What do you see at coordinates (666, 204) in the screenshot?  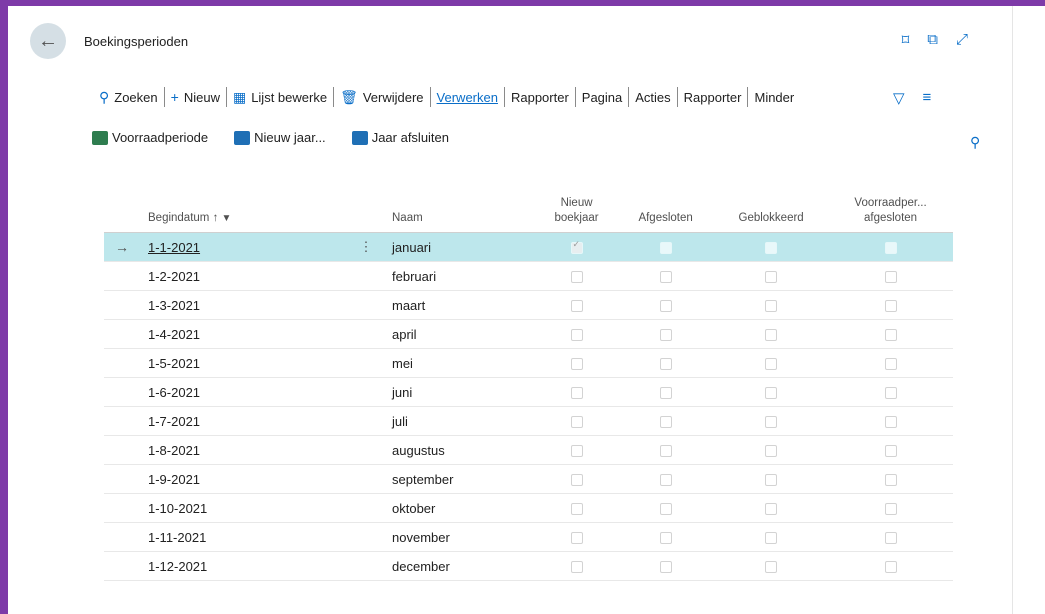 I see `column-header-afgesloten: Afgesloten` at bounding box center [666, 204].